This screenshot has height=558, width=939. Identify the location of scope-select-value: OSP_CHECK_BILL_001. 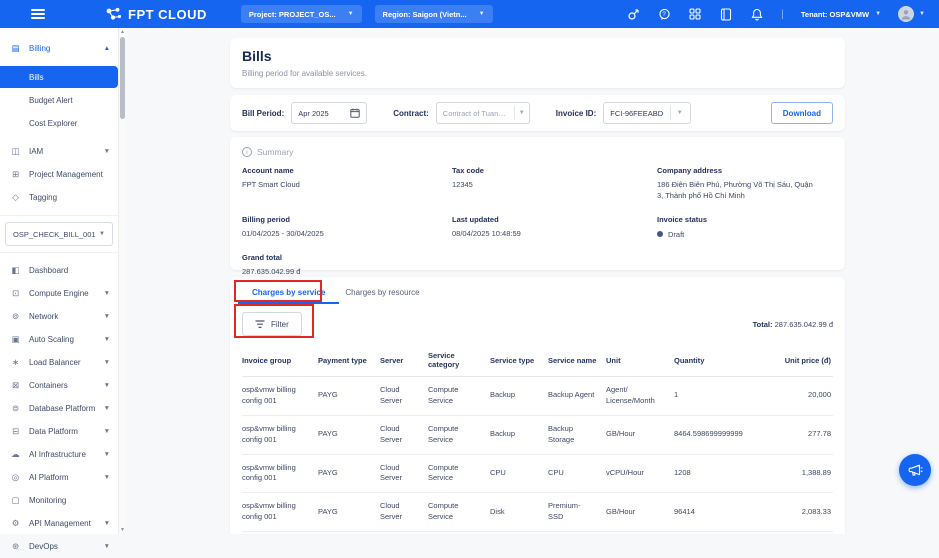
(56, 234).